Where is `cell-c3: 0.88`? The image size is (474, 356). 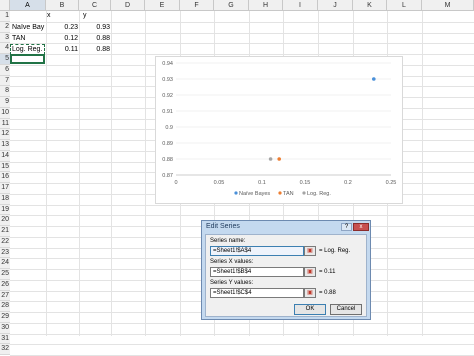
cell-c3: 0.88 is located at coordinates (94, 39).